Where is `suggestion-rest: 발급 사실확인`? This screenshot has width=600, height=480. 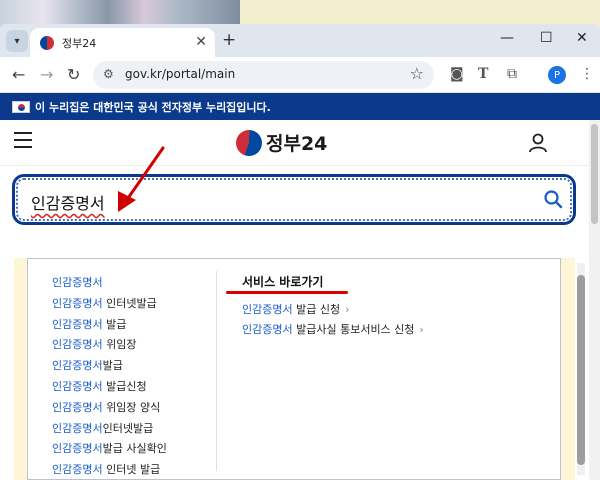 suggestion-rest: 발급 사실확인 is located at coordinates (134, 449).